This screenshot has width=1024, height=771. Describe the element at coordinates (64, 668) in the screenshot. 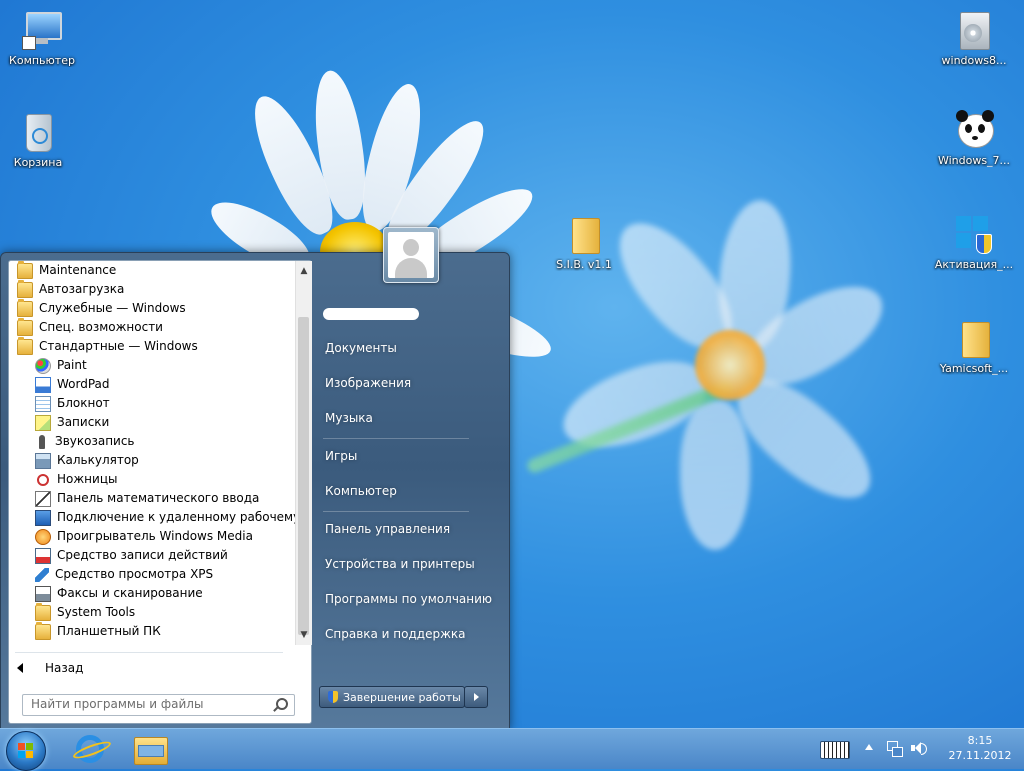

I see `back-label: Назад` at that location.